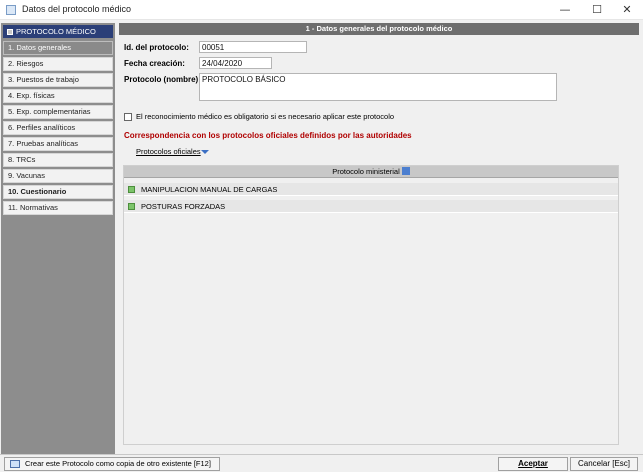 This screenshot has height=472, width=643. I want to click on sidebar-item-exp-fisicas: 4. Exp. físicas, so click(58, 96).